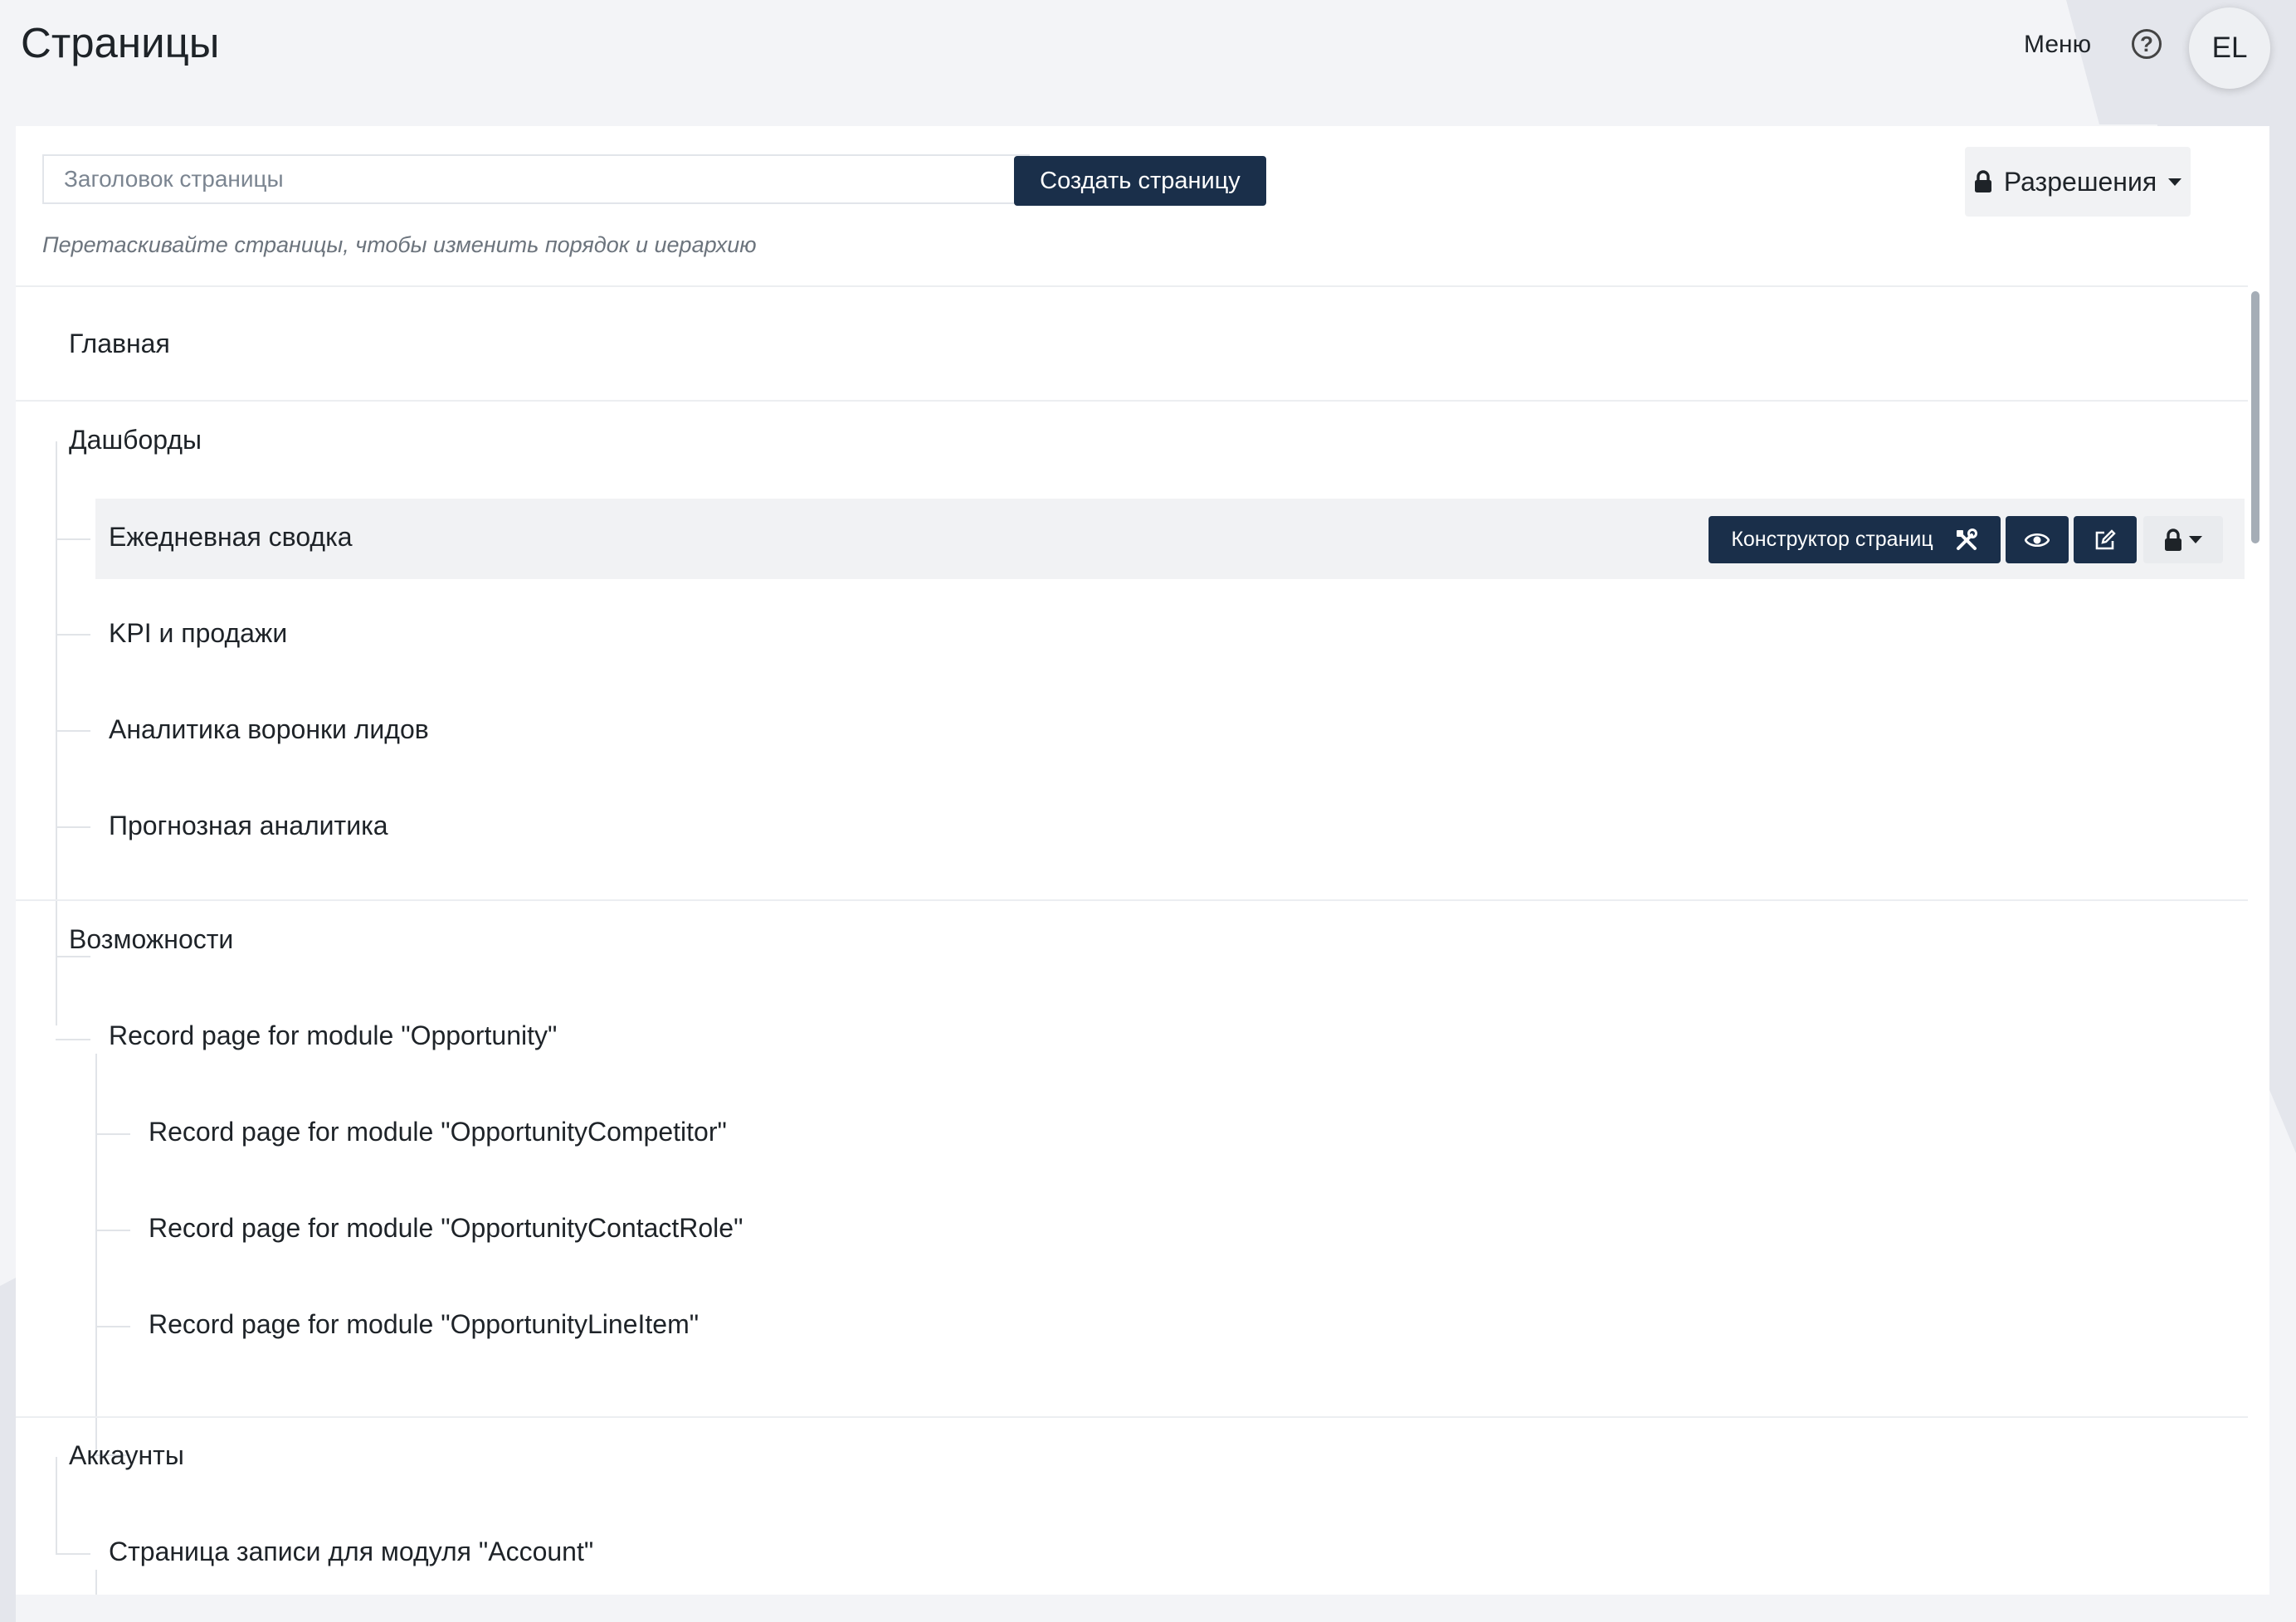 The height and width of the screenshot is (1622, 2296). Describe the element at coordinates (119, 344) in the screenshot. I see `tree-node-home: Главная` at that location.